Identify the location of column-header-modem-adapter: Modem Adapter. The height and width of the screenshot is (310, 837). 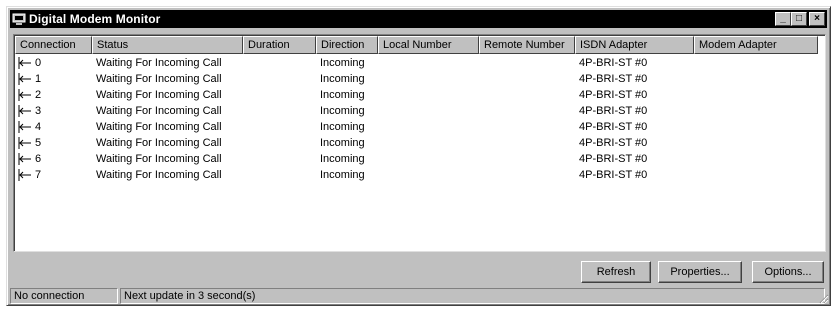
(756, 45).